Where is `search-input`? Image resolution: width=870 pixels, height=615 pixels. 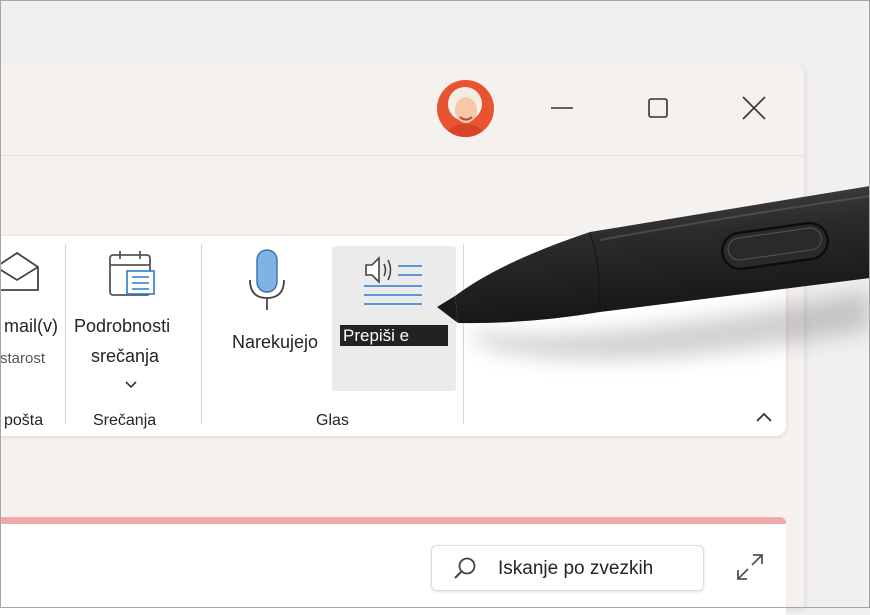
search-input is located at coordinates (598, 569).